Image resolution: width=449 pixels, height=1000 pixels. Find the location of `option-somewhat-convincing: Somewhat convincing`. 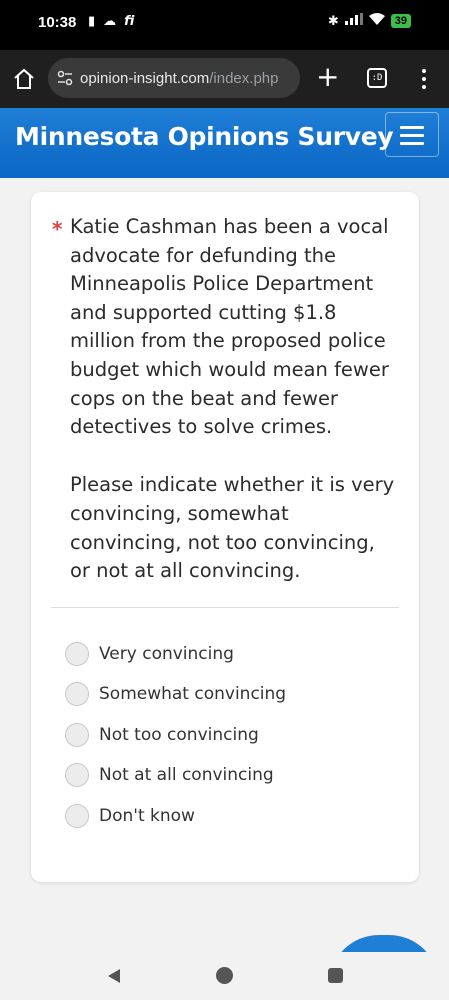

option-somewhat-convincing: Somewhat convincing is located at coordinates (175, 694).